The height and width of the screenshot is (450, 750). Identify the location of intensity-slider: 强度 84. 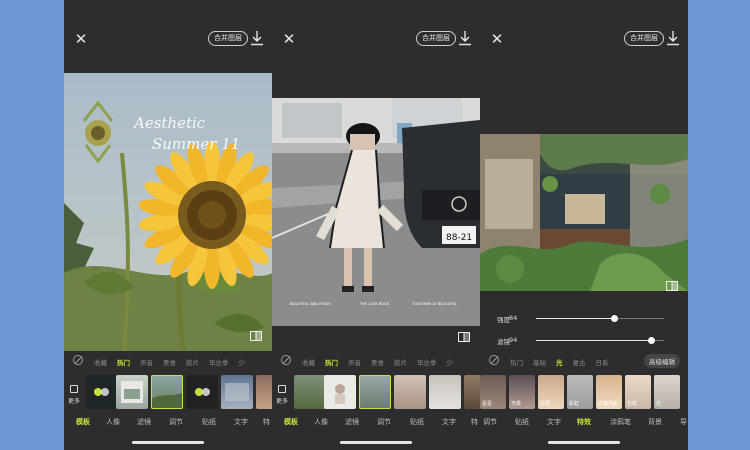
(584, 318).